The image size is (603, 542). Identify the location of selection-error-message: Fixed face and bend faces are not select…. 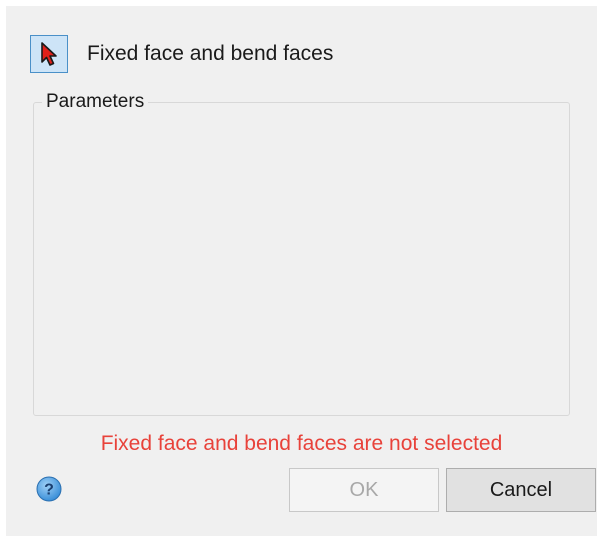
(301, 443).